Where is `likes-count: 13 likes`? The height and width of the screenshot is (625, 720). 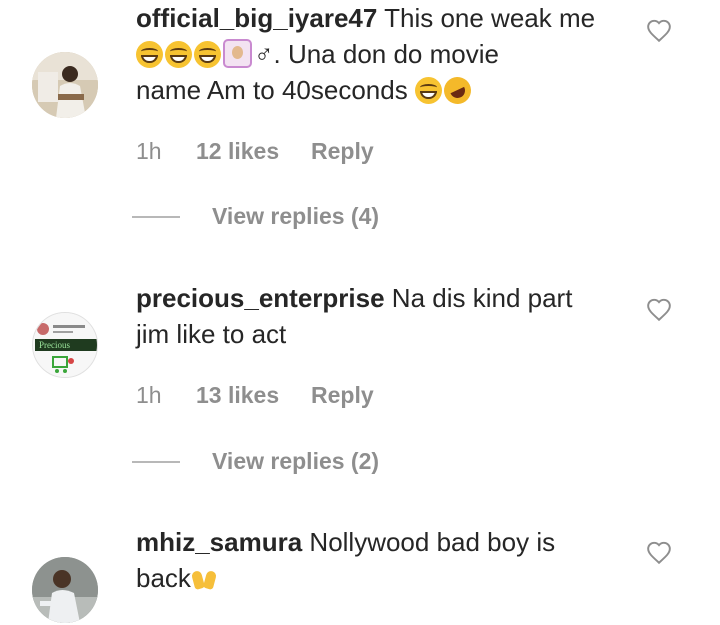
likes-count: 13 likes is located at coordinates (237, 395).